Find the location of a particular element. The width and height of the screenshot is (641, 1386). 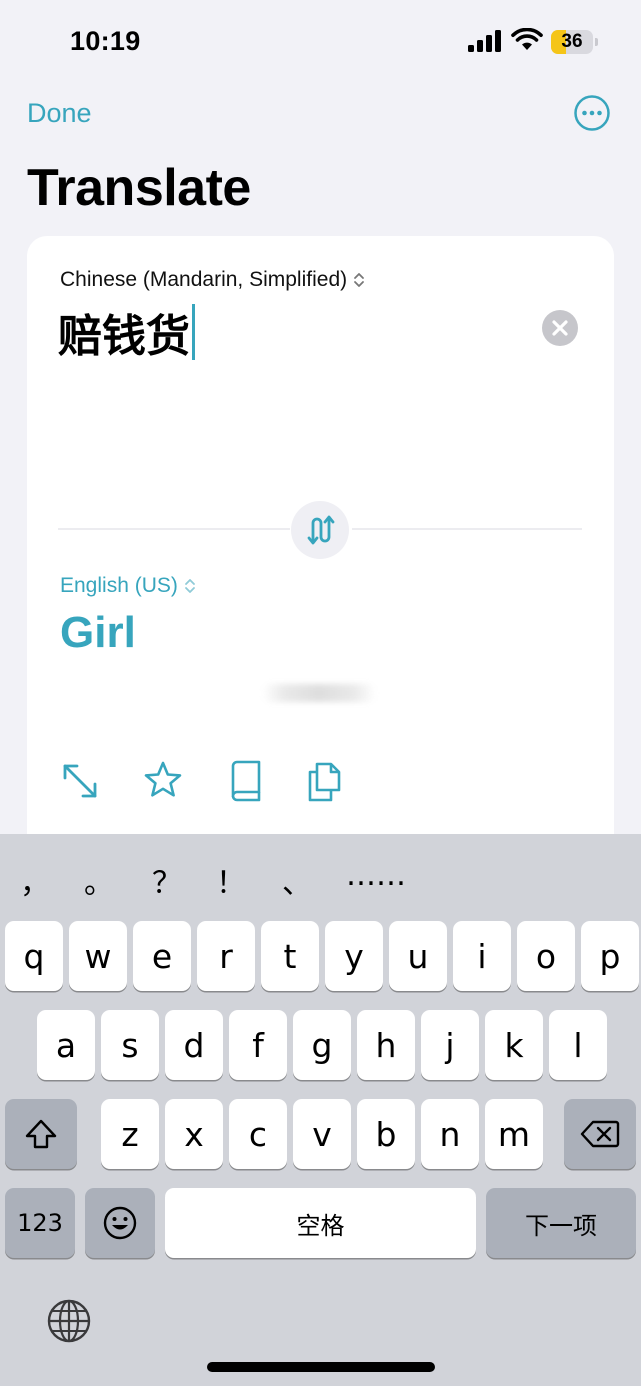

key-a: a is located at coordinates (66, 1045).